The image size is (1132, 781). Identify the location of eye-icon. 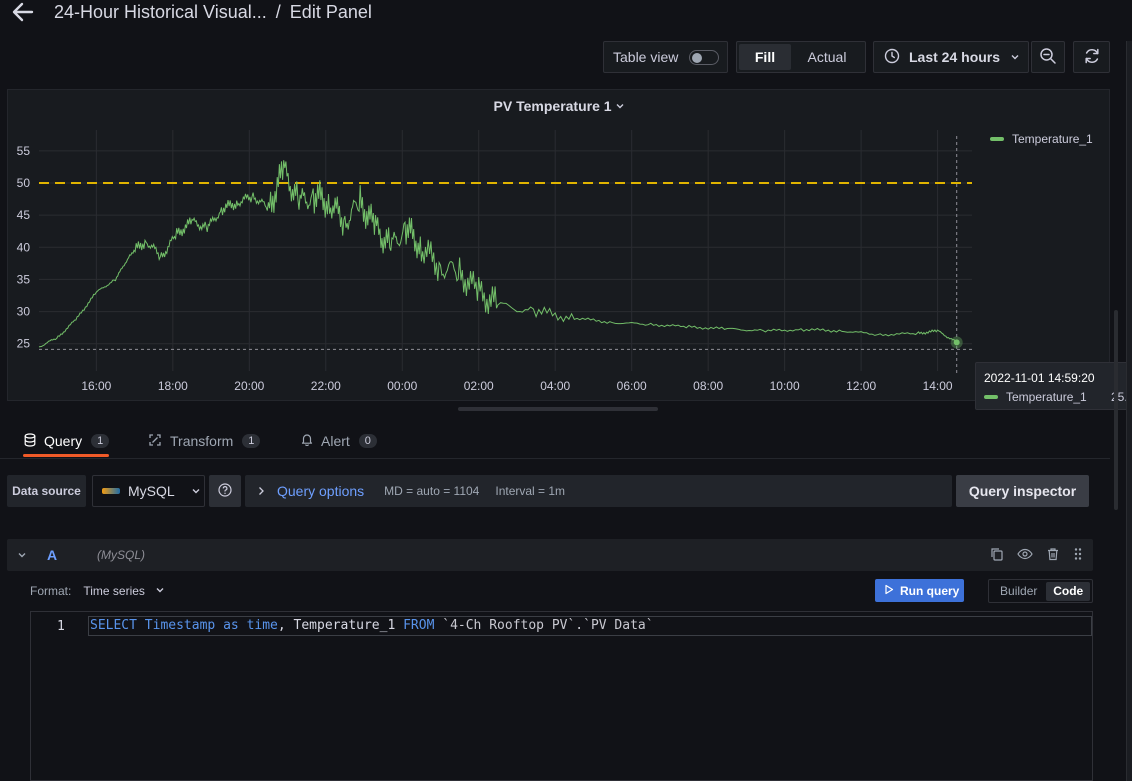
(1025, 555).